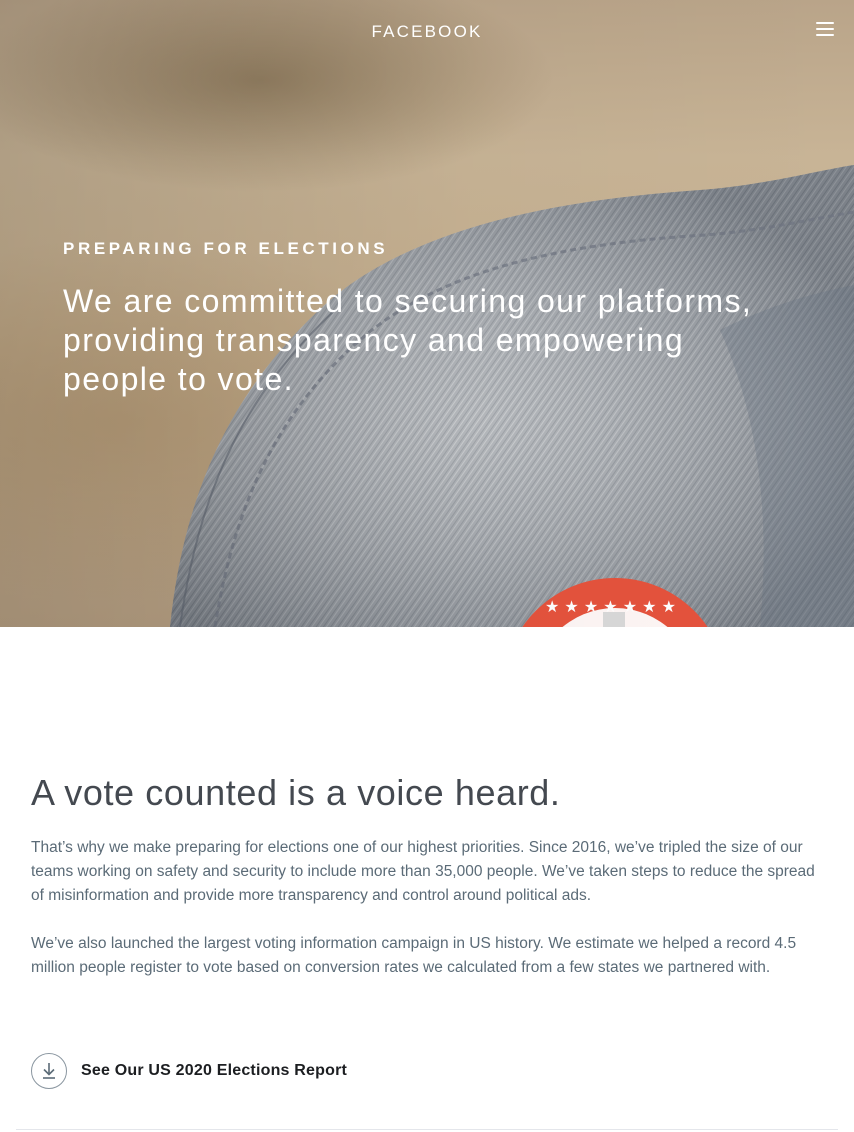 The height and width of the screenshot is (1132, 854). Describe the element at coordinates (427, 32) in the screenshot. I see `brand-logo: FACEBOOK` at that location.